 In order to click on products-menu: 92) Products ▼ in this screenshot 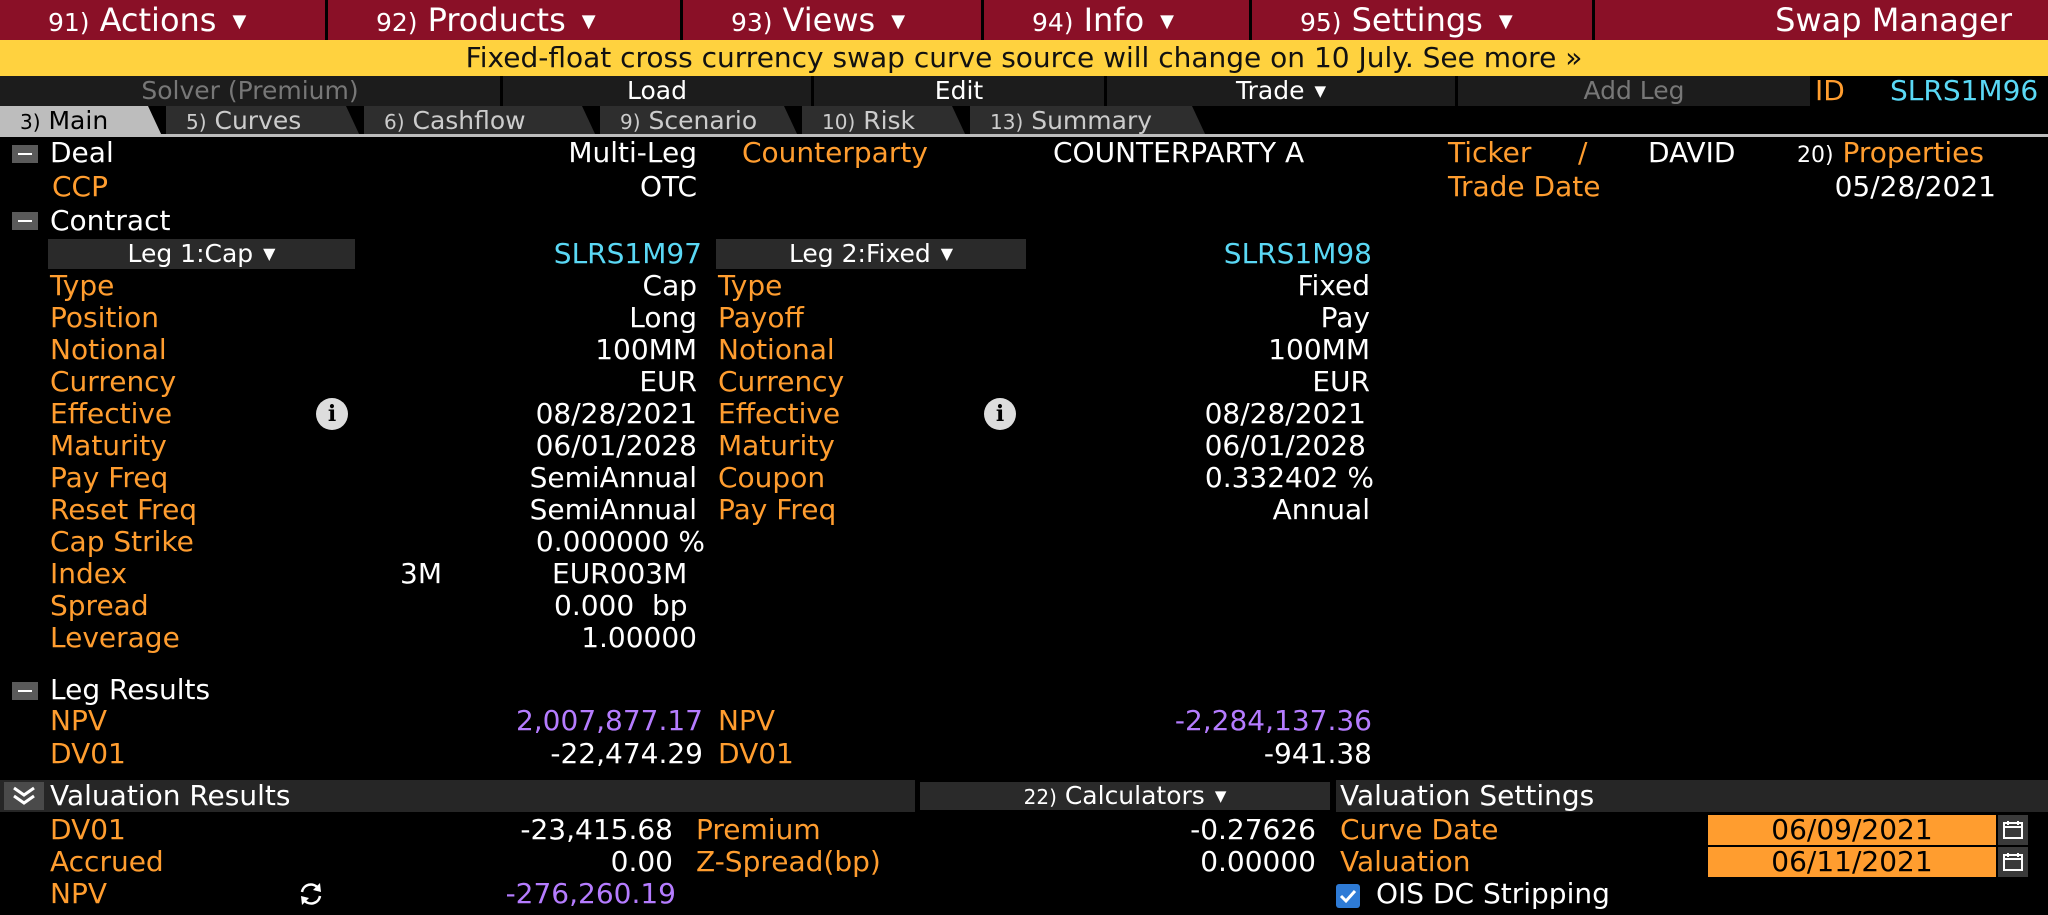, I will do `click(504, 20)`.